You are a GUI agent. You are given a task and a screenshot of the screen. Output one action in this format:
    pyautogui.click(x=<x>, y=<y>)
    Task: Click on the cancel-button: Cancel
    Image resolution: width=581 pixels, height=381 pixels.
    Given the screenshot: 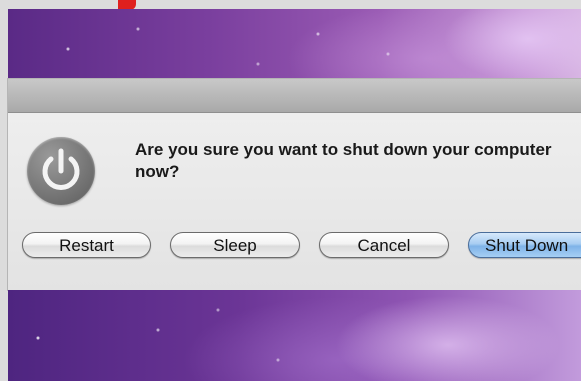 What is the action you would take?
    pyautogui.click(x=384, y=245)
    